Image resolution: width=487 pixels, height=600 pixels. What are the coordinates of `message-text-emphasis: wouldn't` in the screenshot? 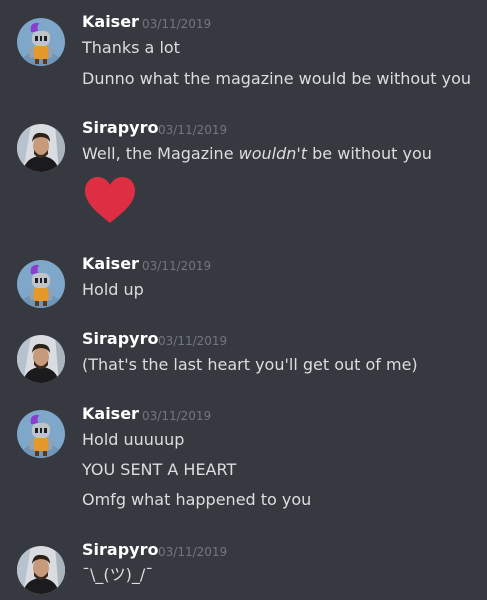 It's located at (273, 153).